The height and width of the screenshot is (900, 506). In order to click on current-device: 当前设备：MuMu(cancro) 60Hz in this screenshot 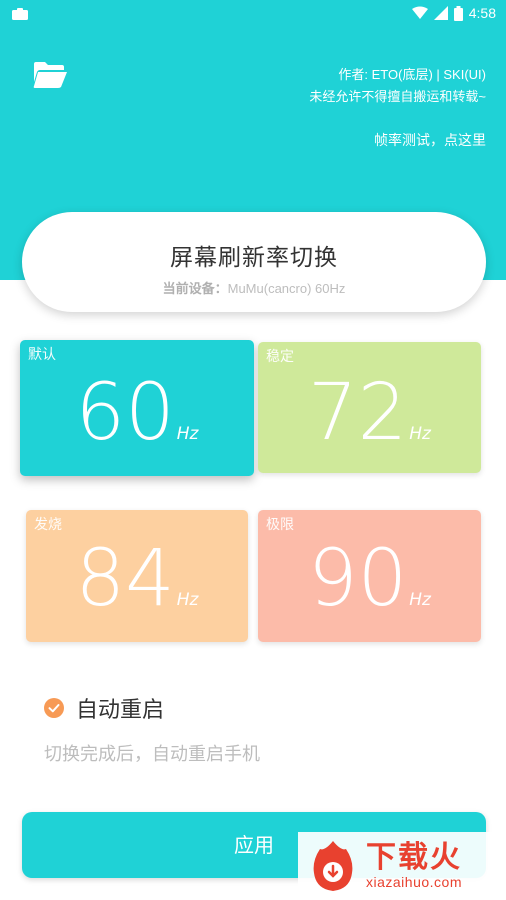, I will do `click(254, 287)`.